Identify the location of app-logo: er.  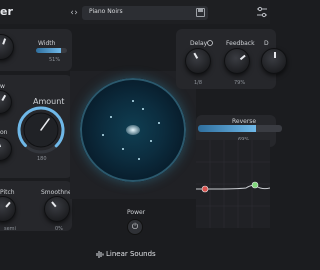
(6, 11).